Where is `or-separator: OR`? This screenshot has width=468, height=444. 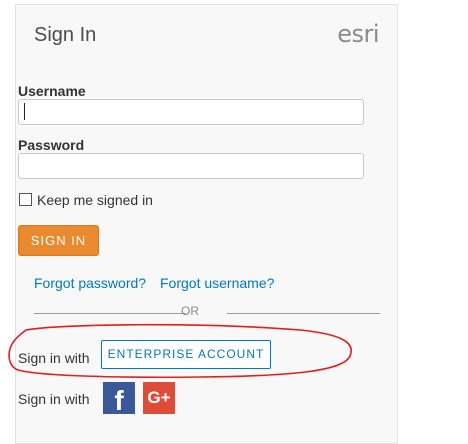
or-separator: OR is located at coordinates (190, 311).